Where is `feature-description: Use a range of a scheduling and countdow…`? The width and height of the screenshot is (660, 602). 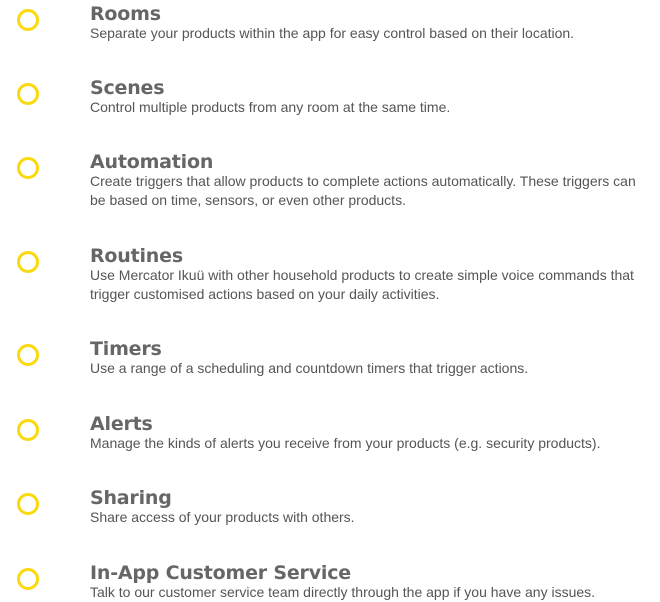
feature-description: Use a range of a scheduling and countdow… is located at coordinates (309, 368).